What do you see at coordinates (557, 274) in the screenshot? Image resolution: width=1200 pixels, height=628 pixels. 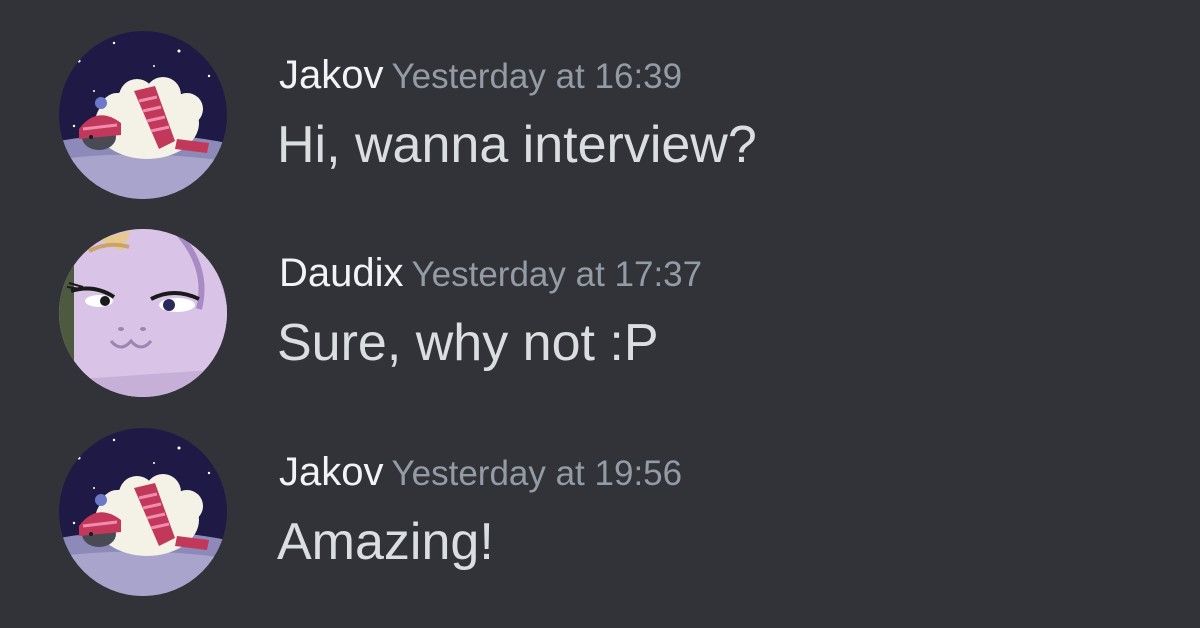 I see `timestamp: Yesterday at 17:37` at bounding box center [557, 274].